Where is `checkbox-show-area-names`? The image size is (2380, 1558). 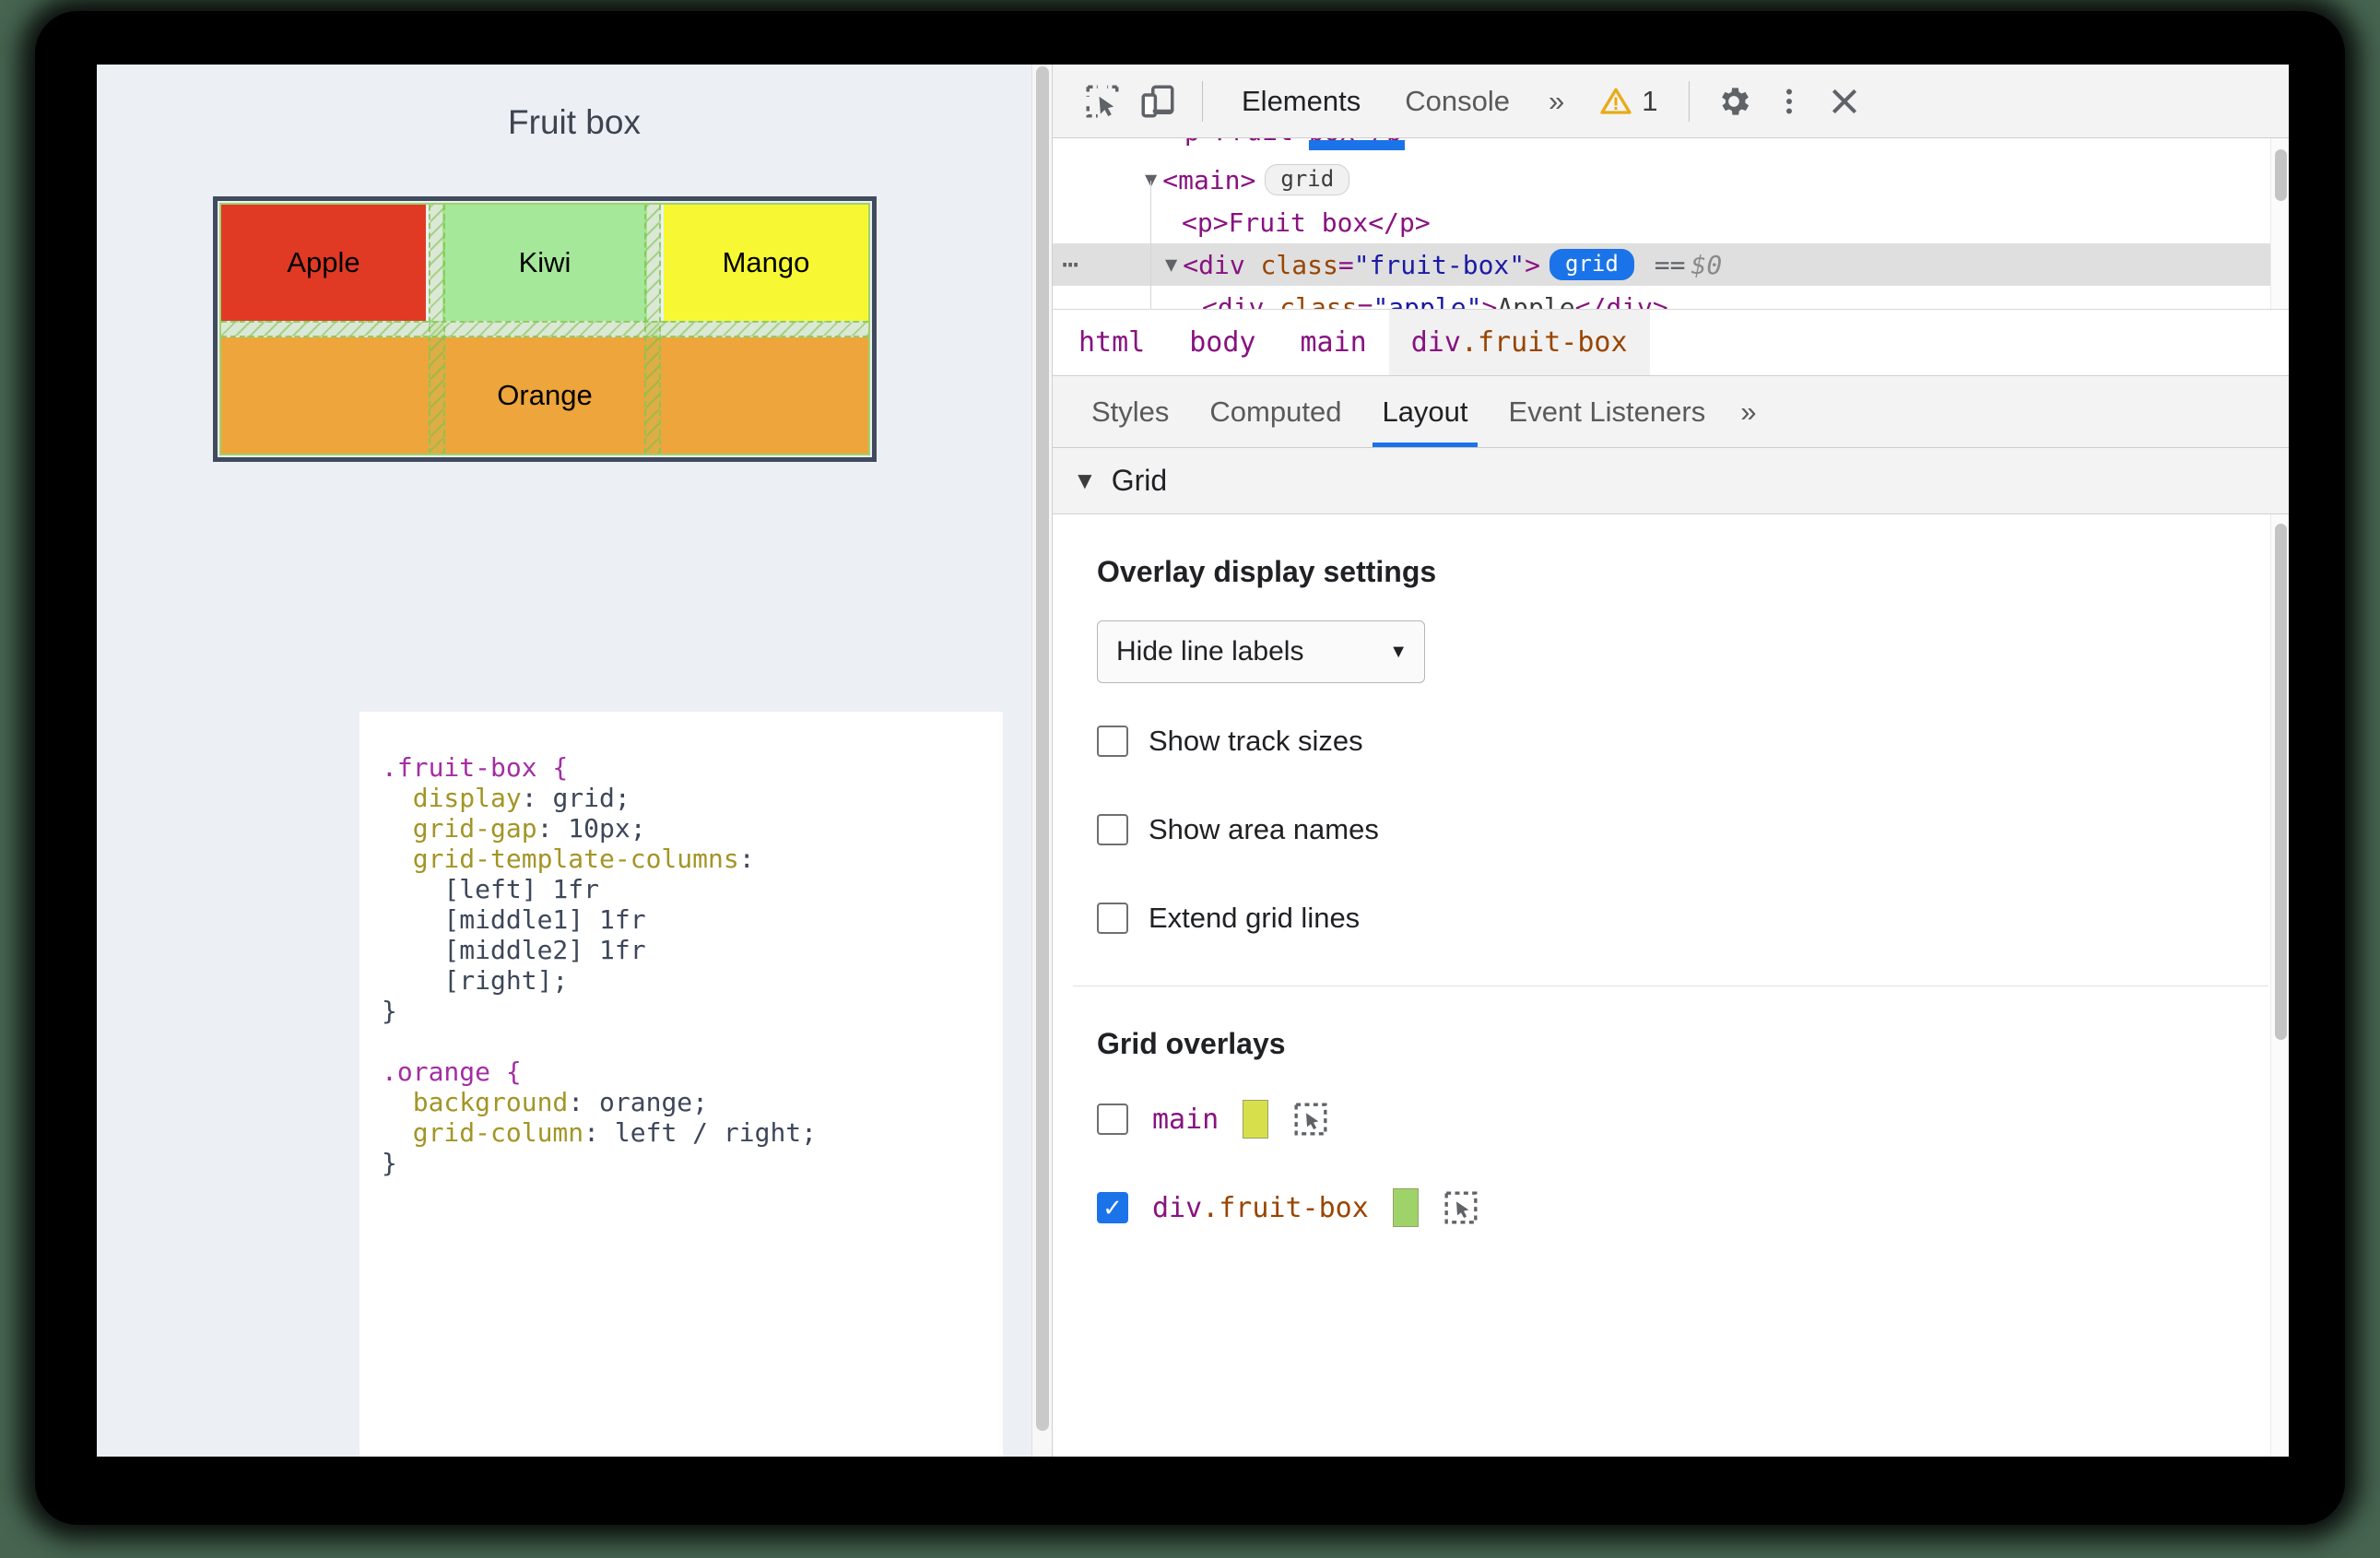
checkbox-show-area-names is located at coordinates (1112, 829).